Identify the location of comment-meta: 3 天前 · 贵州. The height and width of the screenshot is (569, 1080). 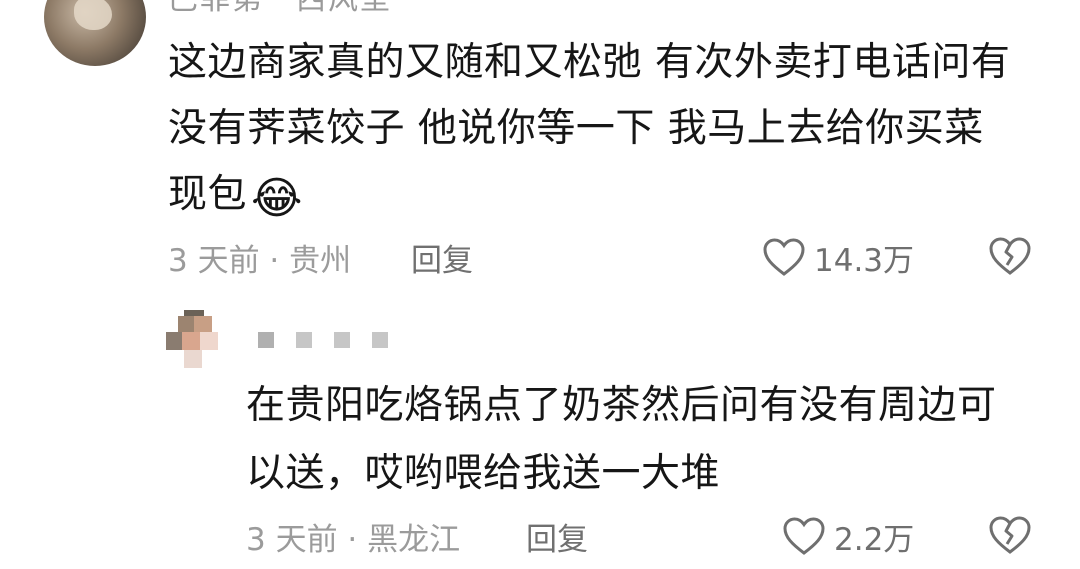
(259, 257).